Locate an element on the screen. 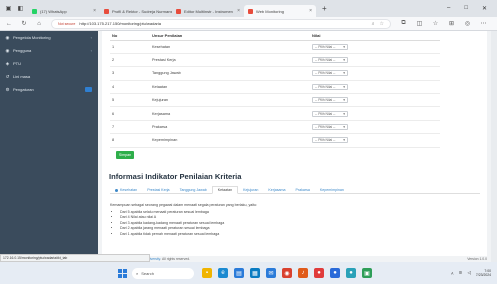 The width and height of the screenshot is (497, 284). app-green-icon: ▣ is located at coordinates (367, 273).